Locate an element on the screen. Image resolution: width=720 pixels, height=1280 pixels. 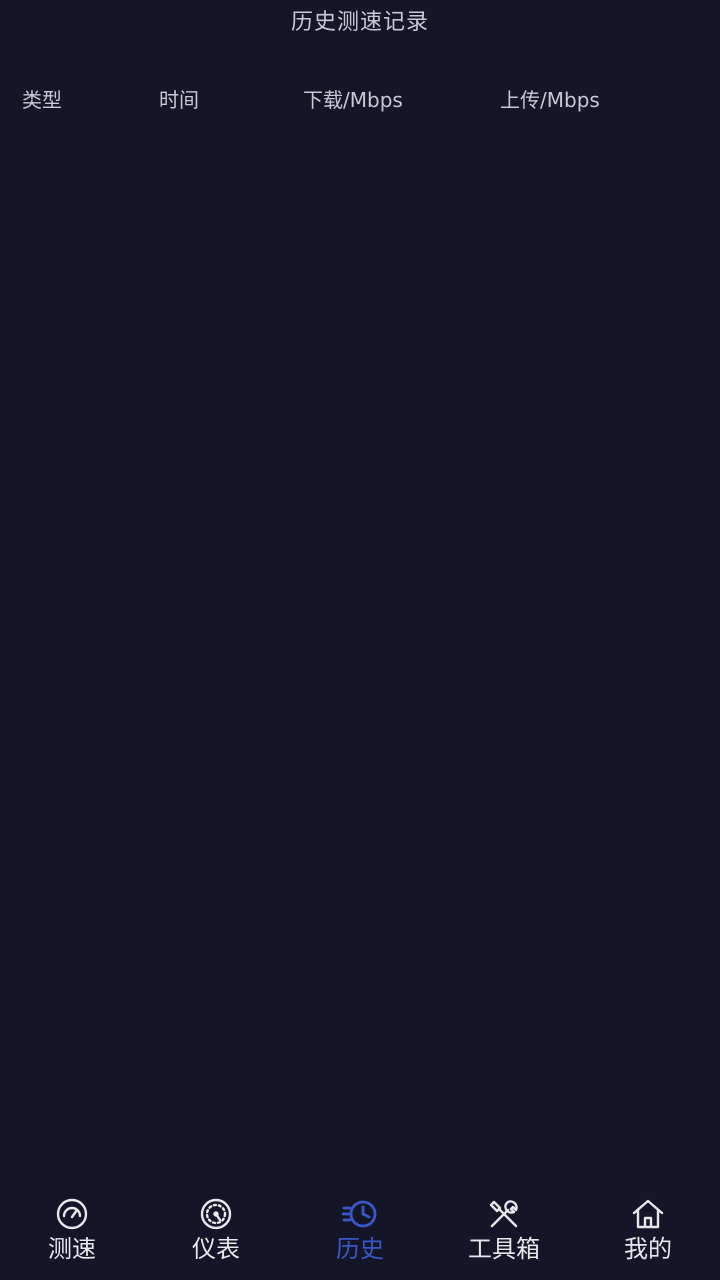
nav-item-history: 历史 is located at coordinates (360, 1235).